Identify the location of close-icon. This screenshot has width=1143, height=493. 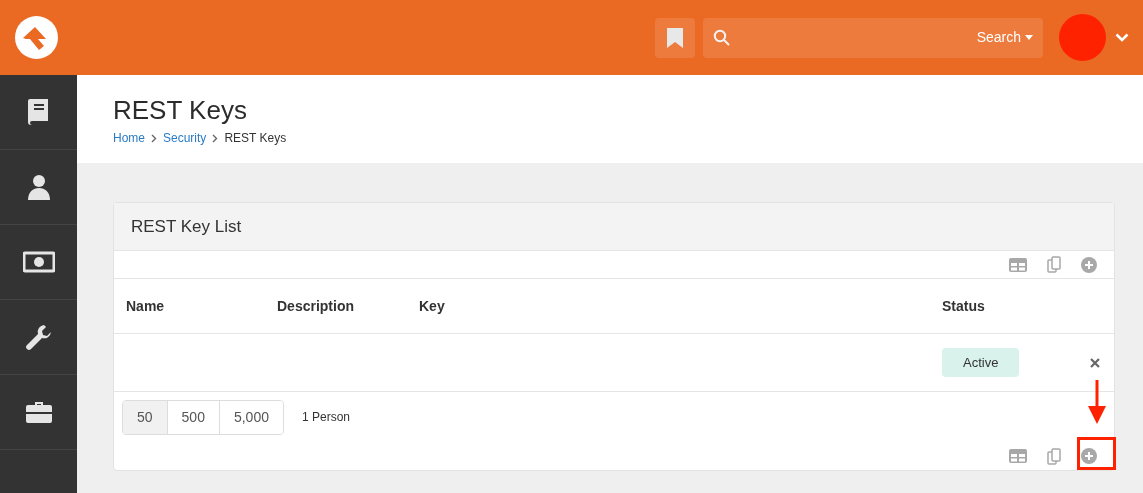
(1095, 362).